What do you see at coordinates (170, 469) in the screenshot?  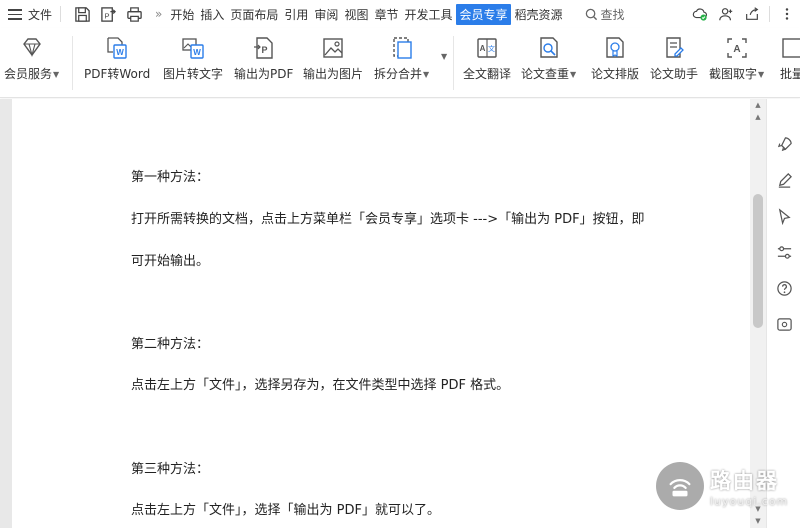 I see `paragraph-heading-3: 第三种方法：` at bounding box center [170, 469].